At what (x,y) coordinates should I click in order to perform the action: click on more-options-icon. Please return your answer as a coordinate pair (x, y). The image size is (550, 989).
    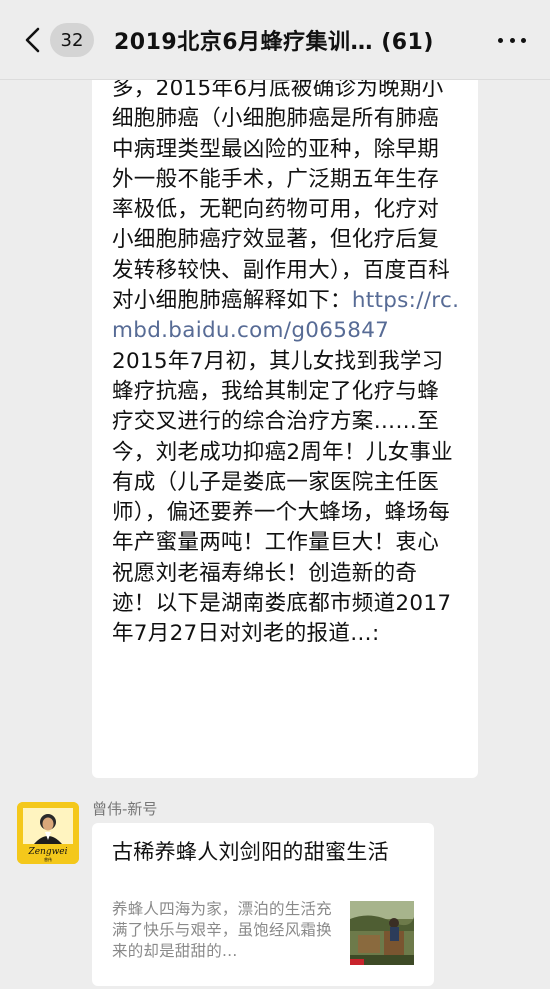
    Looking at the image, I should click on (512, 41).